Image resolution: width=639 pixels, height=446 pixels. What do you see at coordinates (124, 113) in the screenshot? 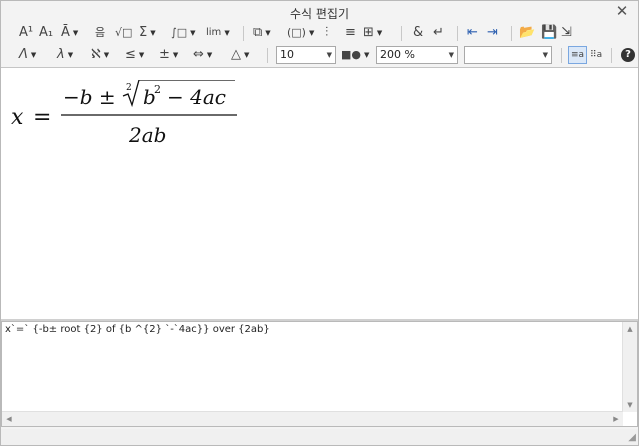
I see `formula-render: x = −b ± 2 b 2 − 4ac 2ab` at bounding box center [124, 113].